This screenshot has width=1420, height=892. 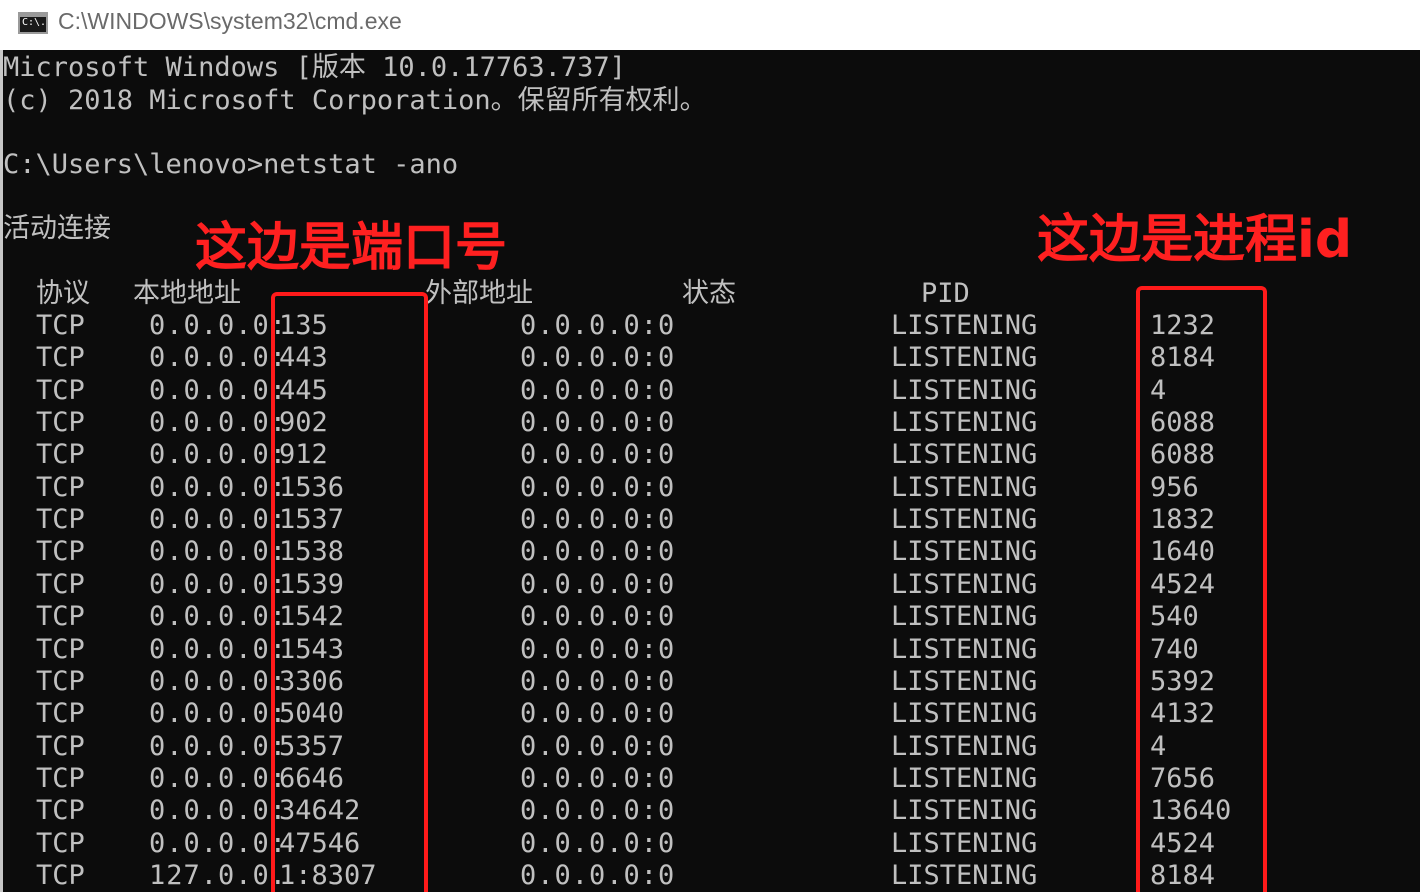 What do you see at coordinates (351, 248) in the screenshot?
I see `port-annotation: 这边是端口号` at bounding box center [351, 248].